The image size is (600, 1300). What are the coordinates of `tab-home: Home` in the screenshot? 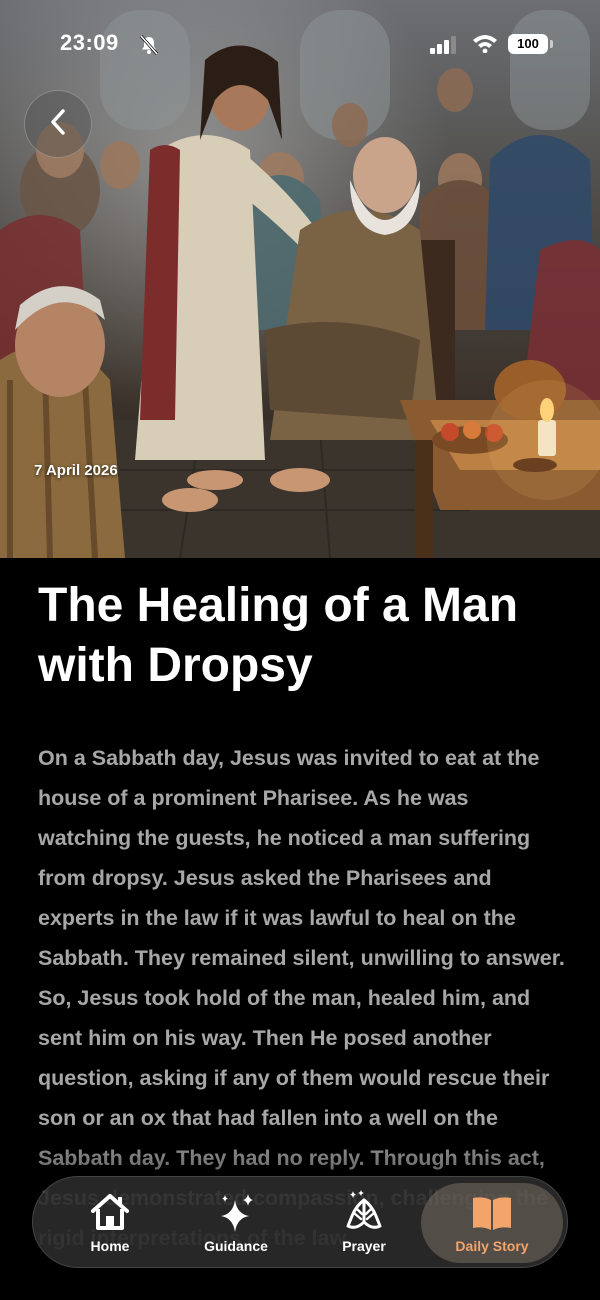 It's located at (110, 1223).